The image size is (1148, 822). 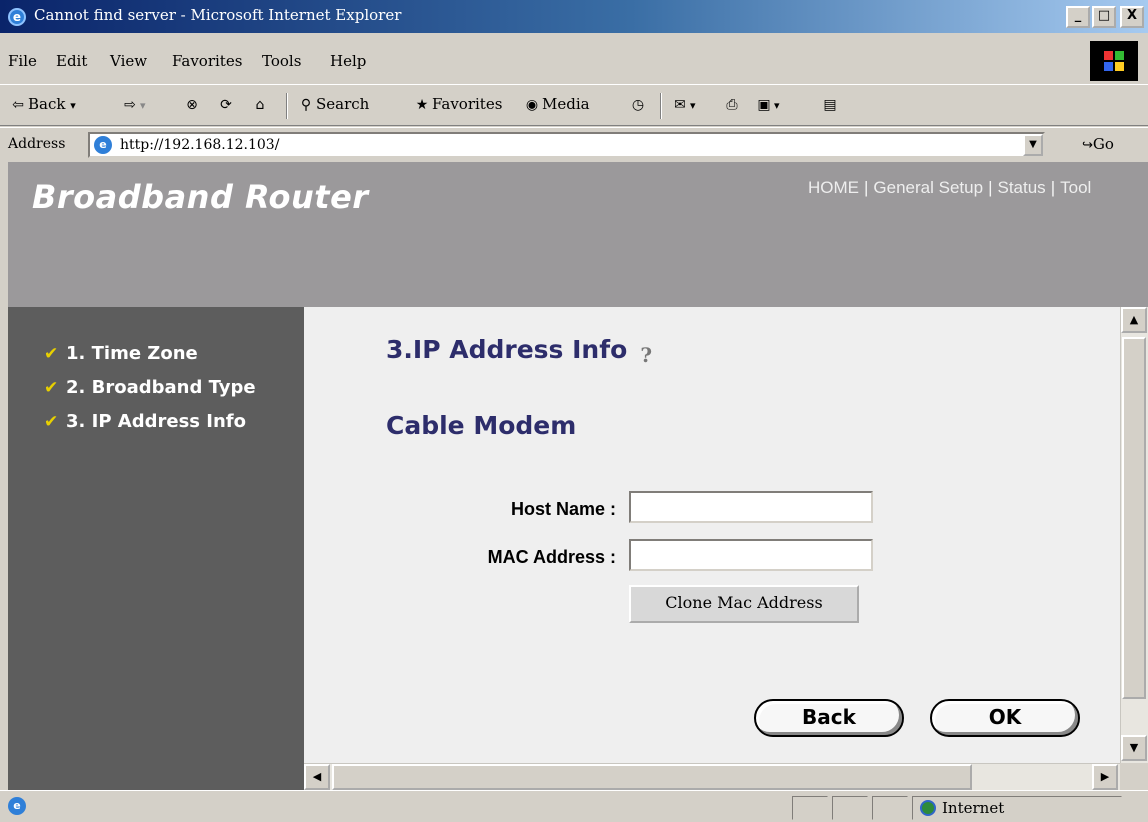 I want to click on help-icon: ?, so click(x=646, y=355).